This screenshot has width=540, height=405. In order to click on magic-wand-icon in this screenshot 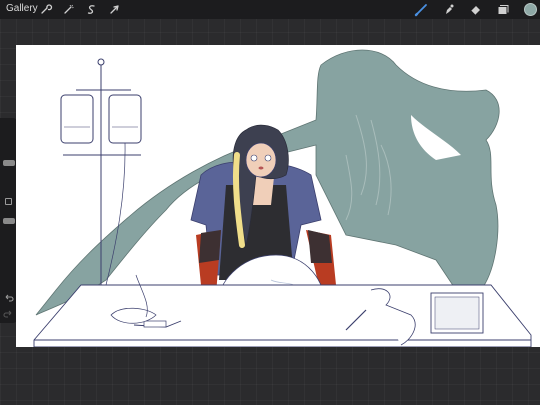, I will do `click(68, 9)`.